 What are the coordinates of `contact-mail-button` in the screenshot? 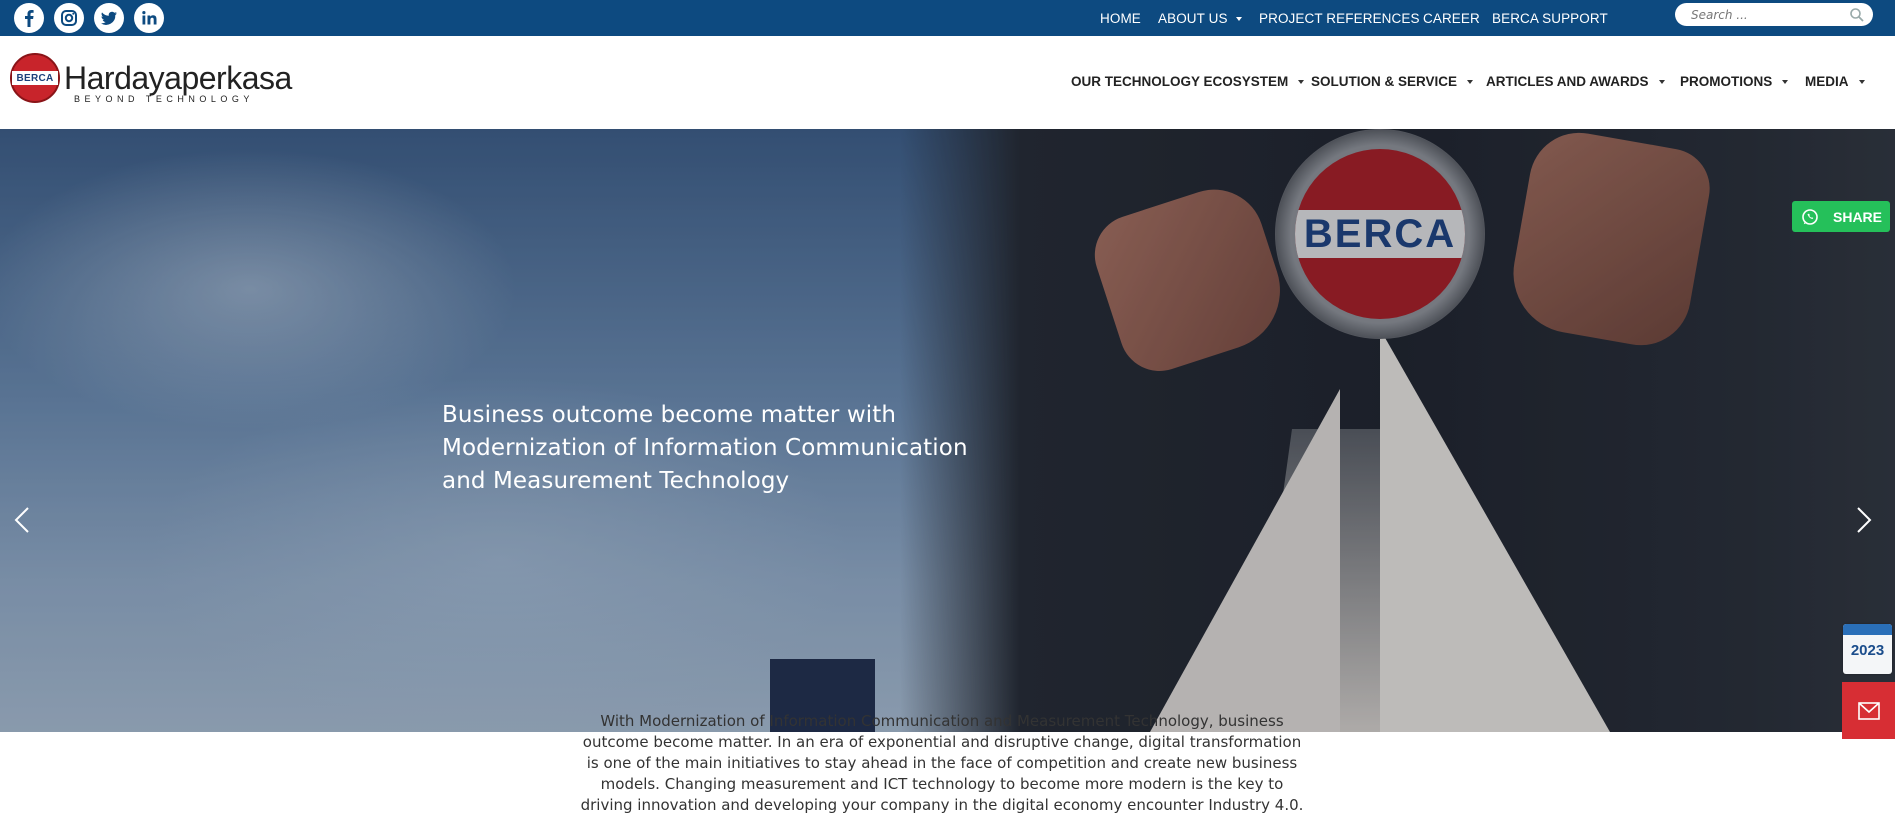 It's located at (1868, 710).